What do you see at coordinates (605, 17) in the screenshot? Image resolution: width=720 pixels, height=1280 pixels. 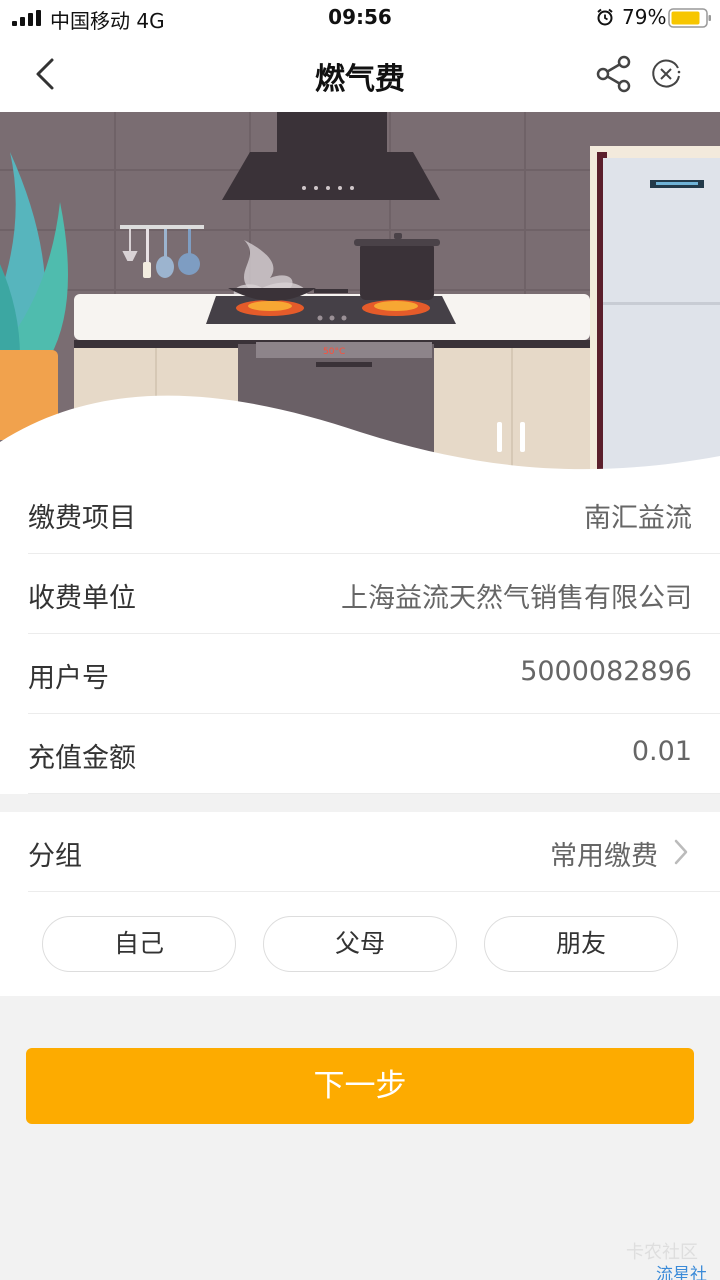 I see `alarm-icon` at bounding box center [605, 17].